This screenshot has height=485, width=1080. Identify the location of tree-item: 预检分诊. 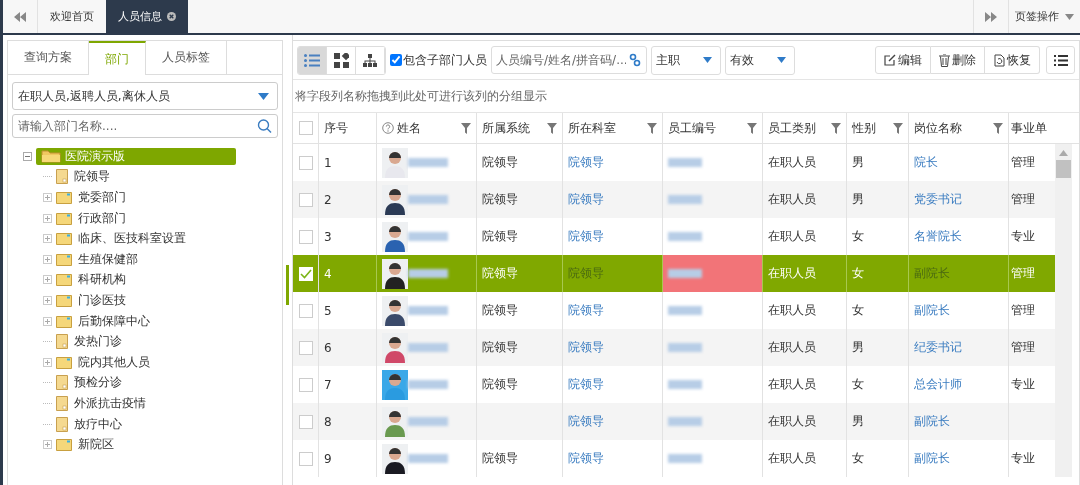
(98, 383).